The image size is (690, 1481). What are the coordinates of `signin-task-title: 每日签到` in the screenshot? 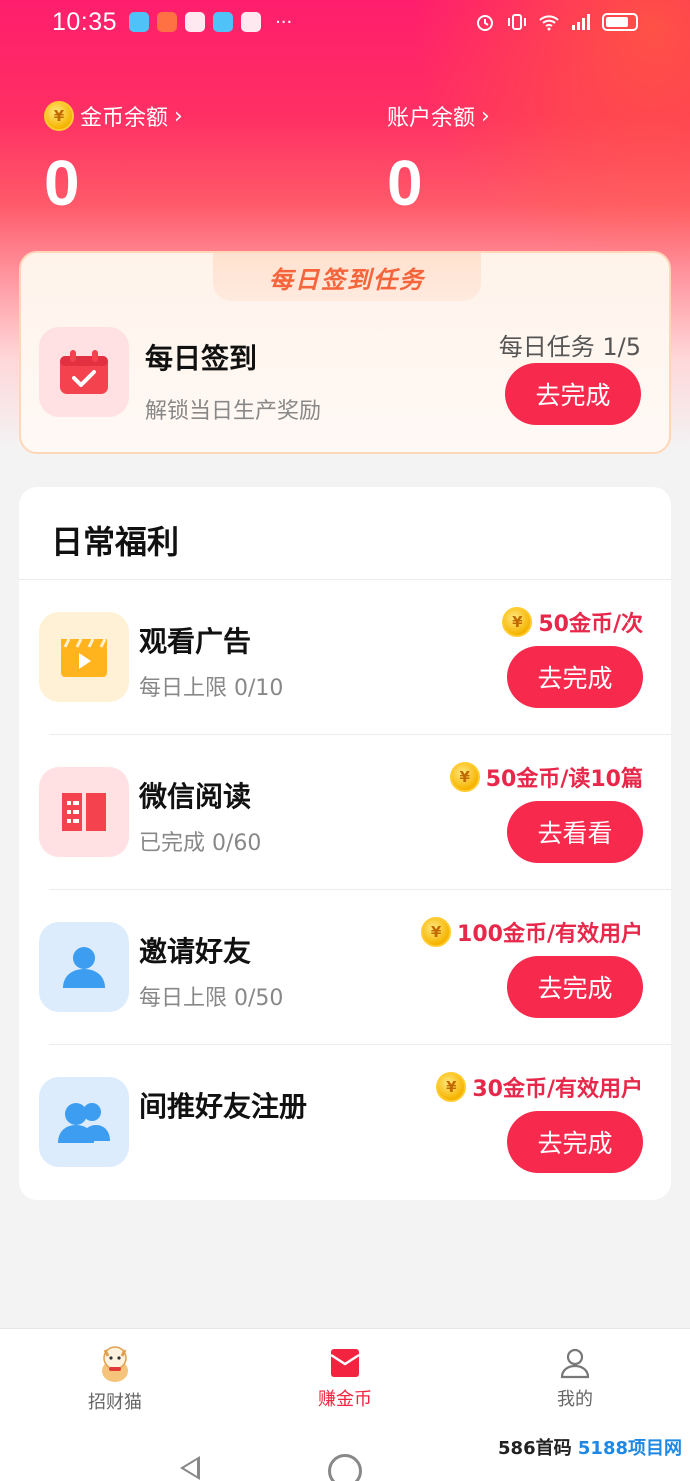 It's located at (201, 358).